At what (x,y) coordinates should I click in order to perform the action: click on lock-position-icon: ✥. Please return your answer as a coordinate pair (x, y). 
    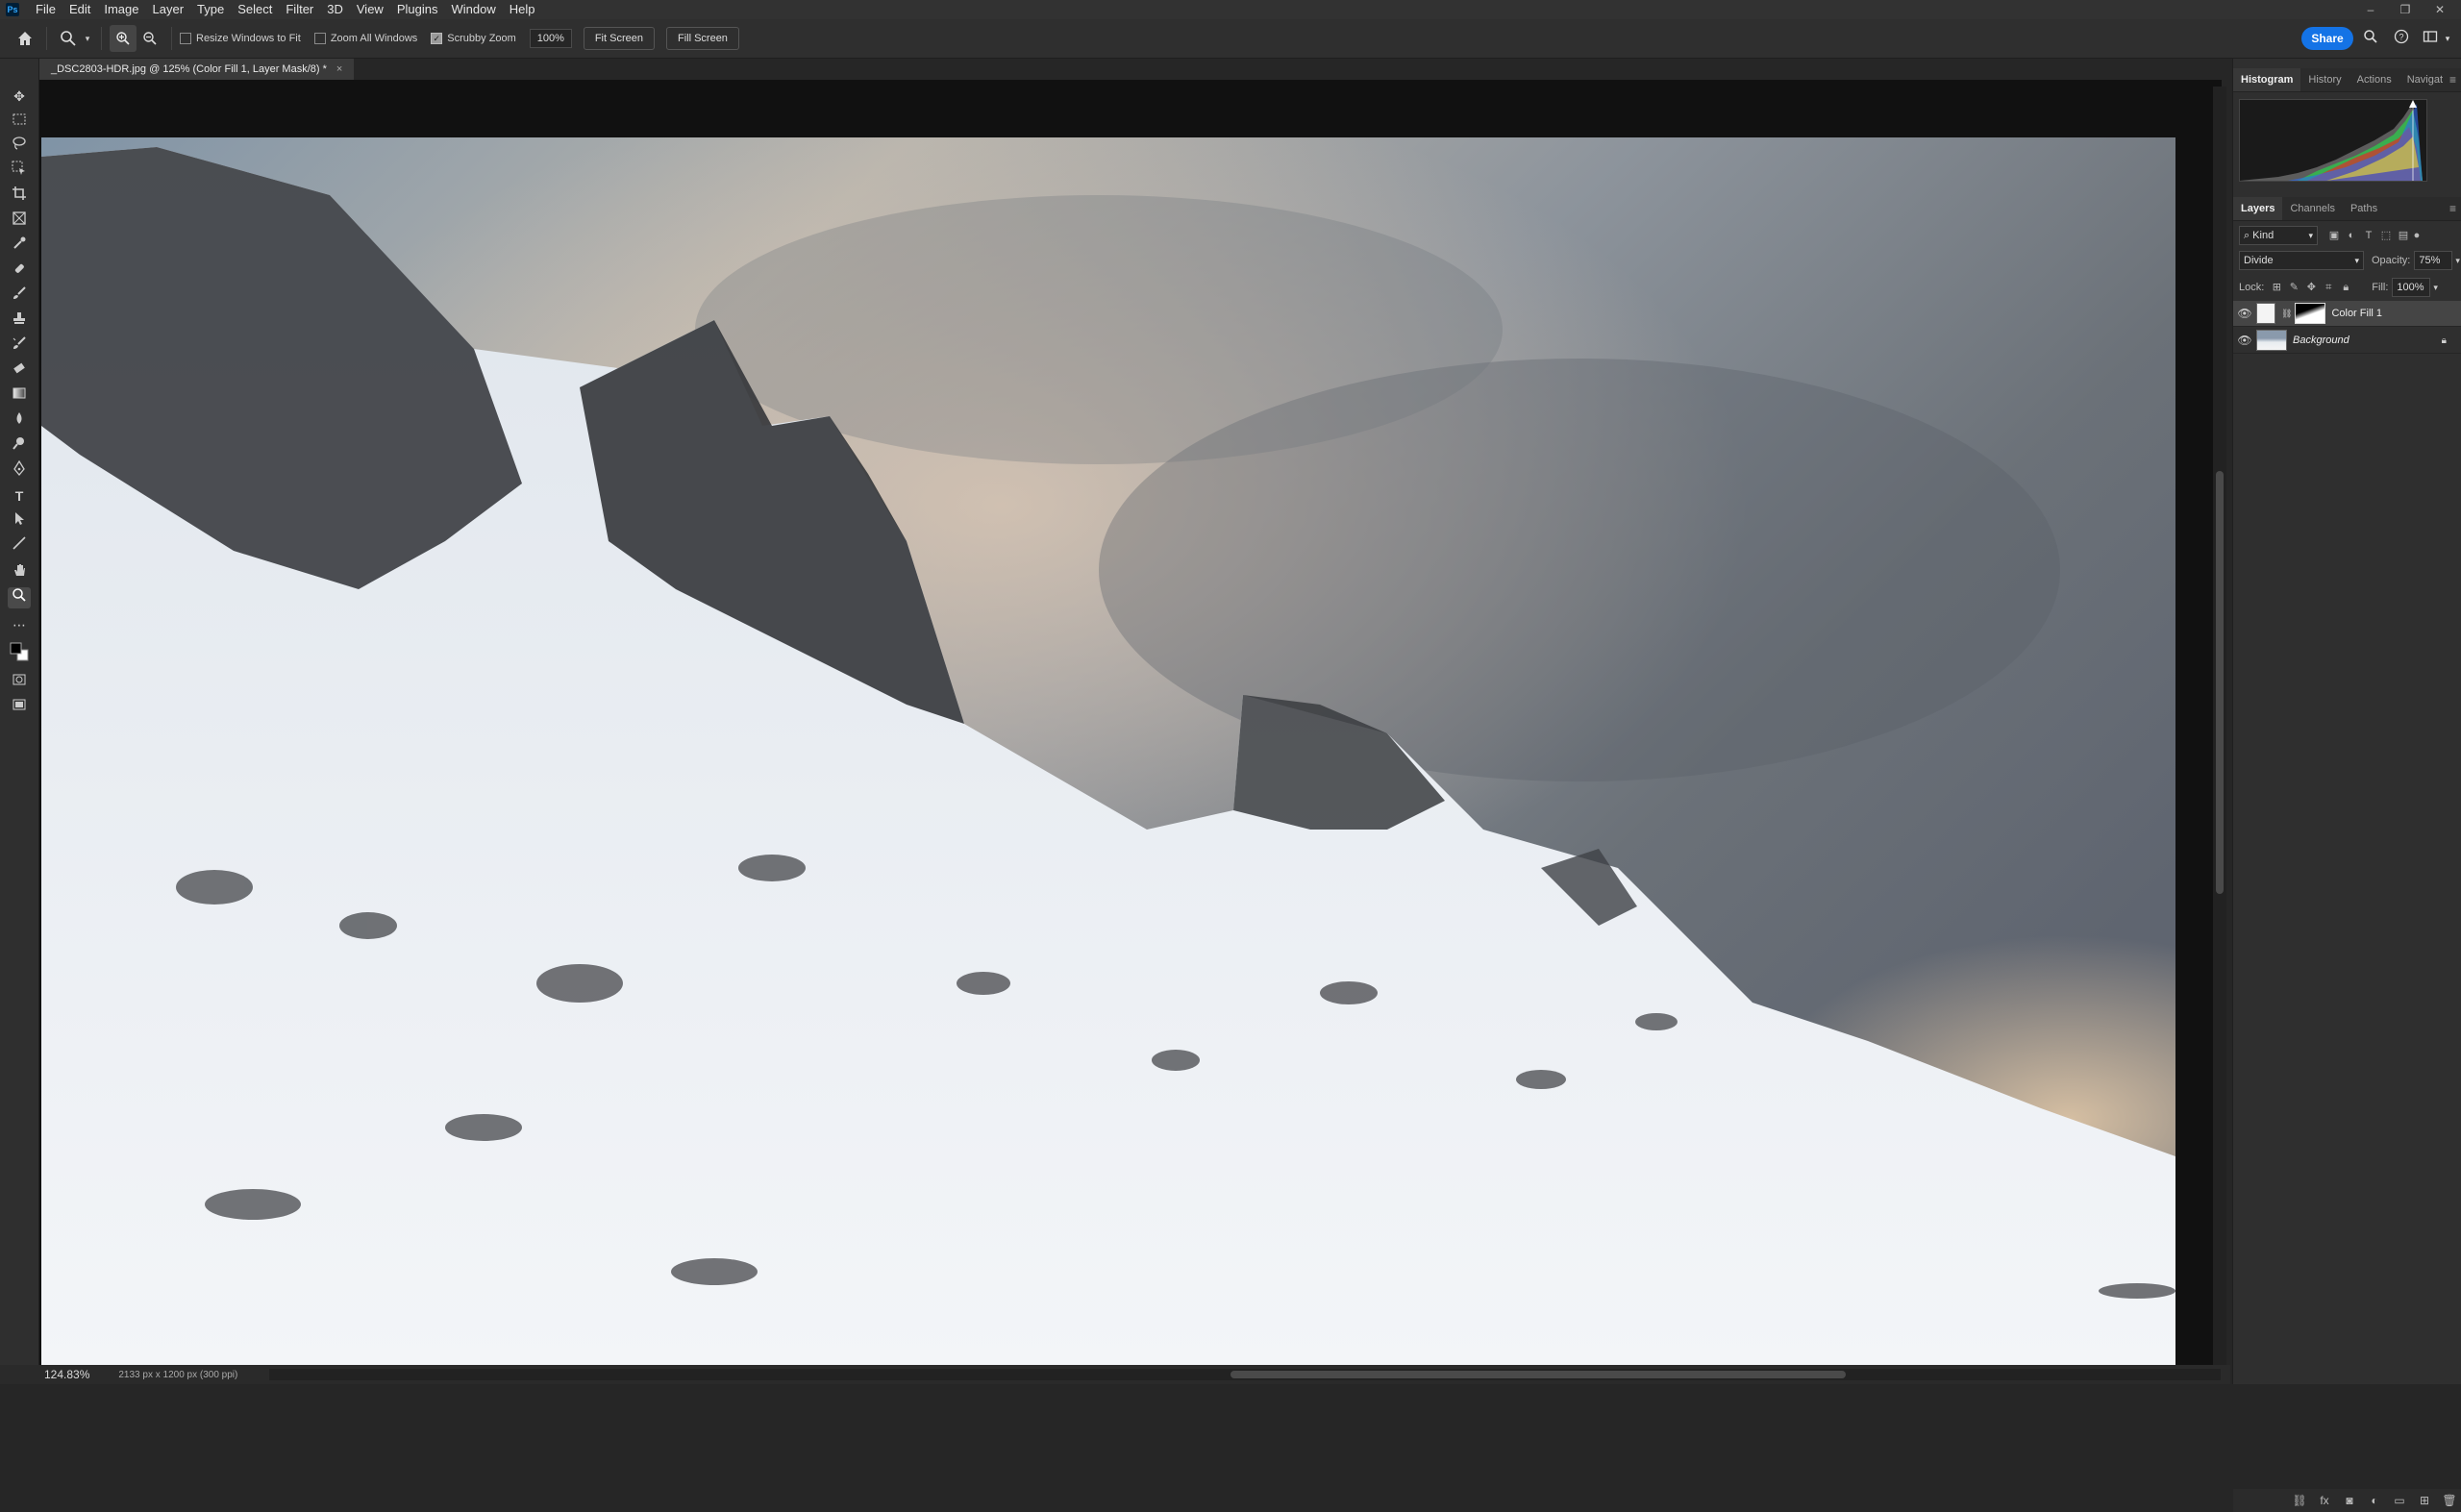
    Looking at the image, I should click on (2311, 287).